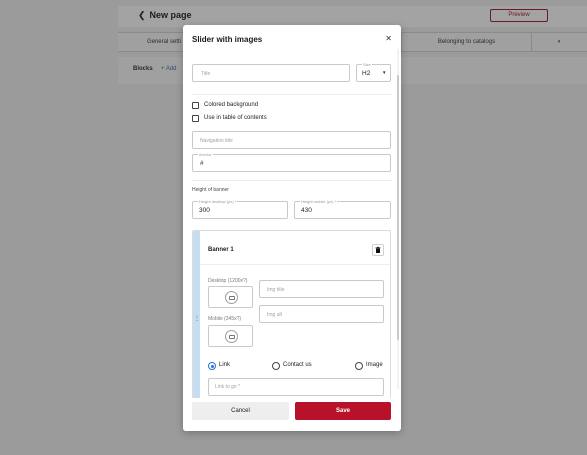 This screenshot has width=587, height=455. I want to click on save-button: Save, so click(343, 411).